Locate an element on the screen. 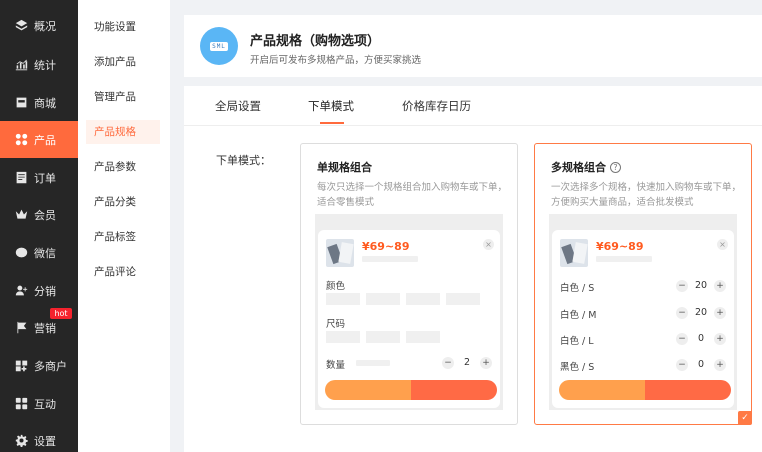  nav-item-label: 设置 is located at coordinates (45, 441).